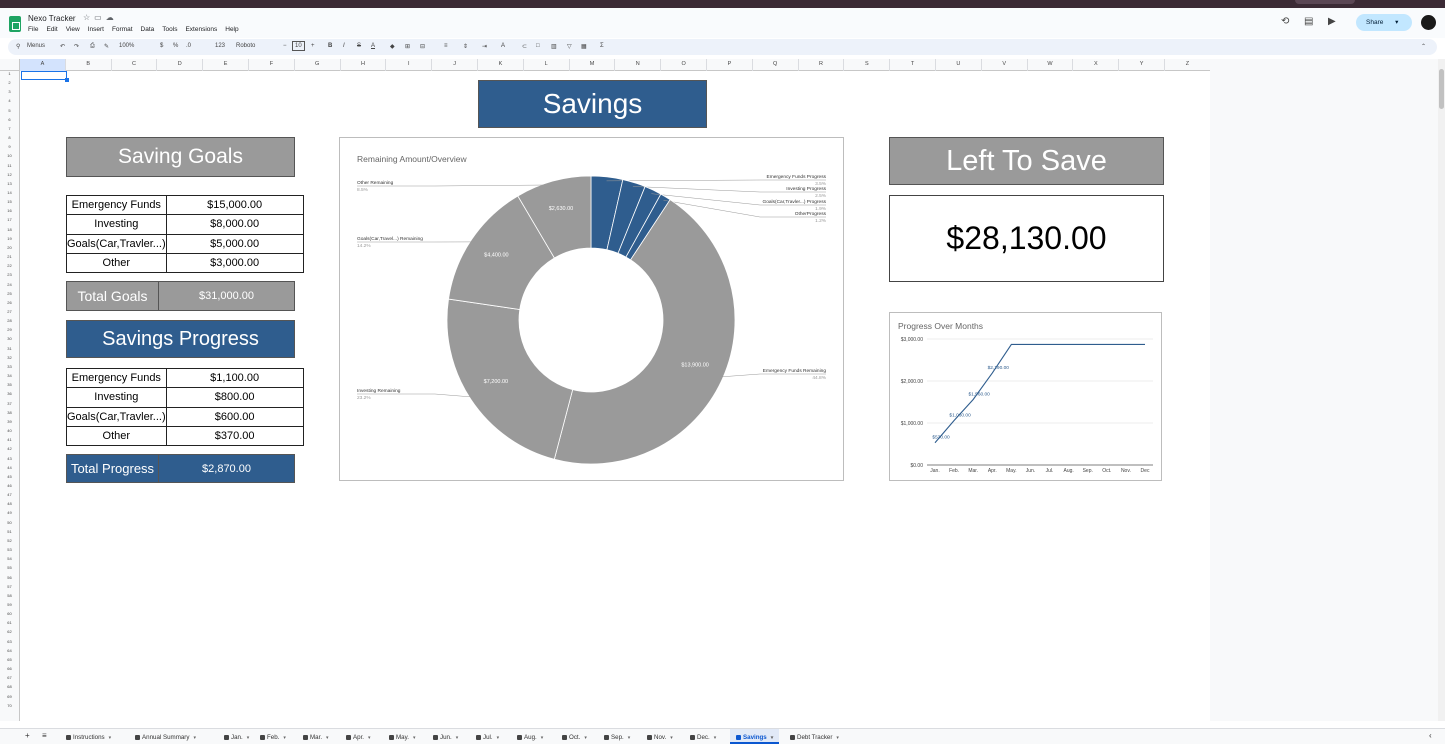 This screenshot has width=1445, height=744. I want to click on column-header-e: E, so click(226, 65).